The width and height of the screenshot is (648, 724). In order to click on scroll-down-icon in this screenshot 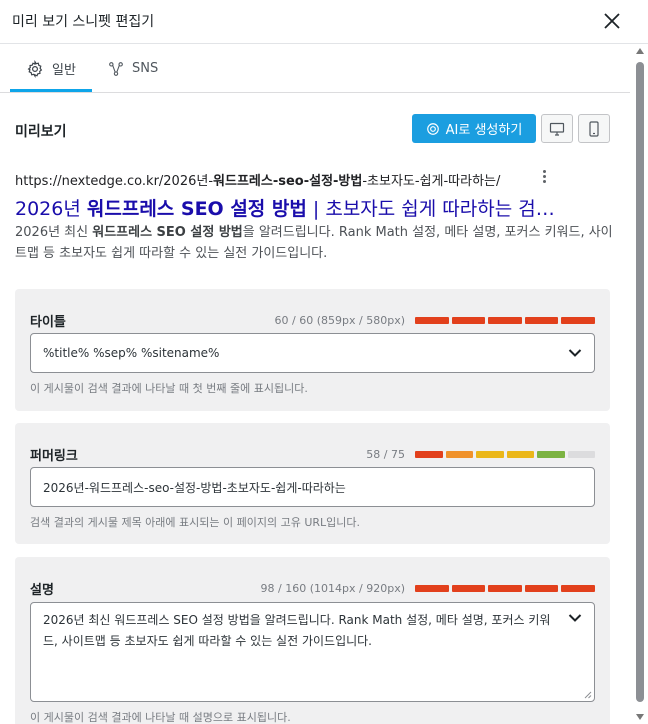, I will do `click(640, 717)`.